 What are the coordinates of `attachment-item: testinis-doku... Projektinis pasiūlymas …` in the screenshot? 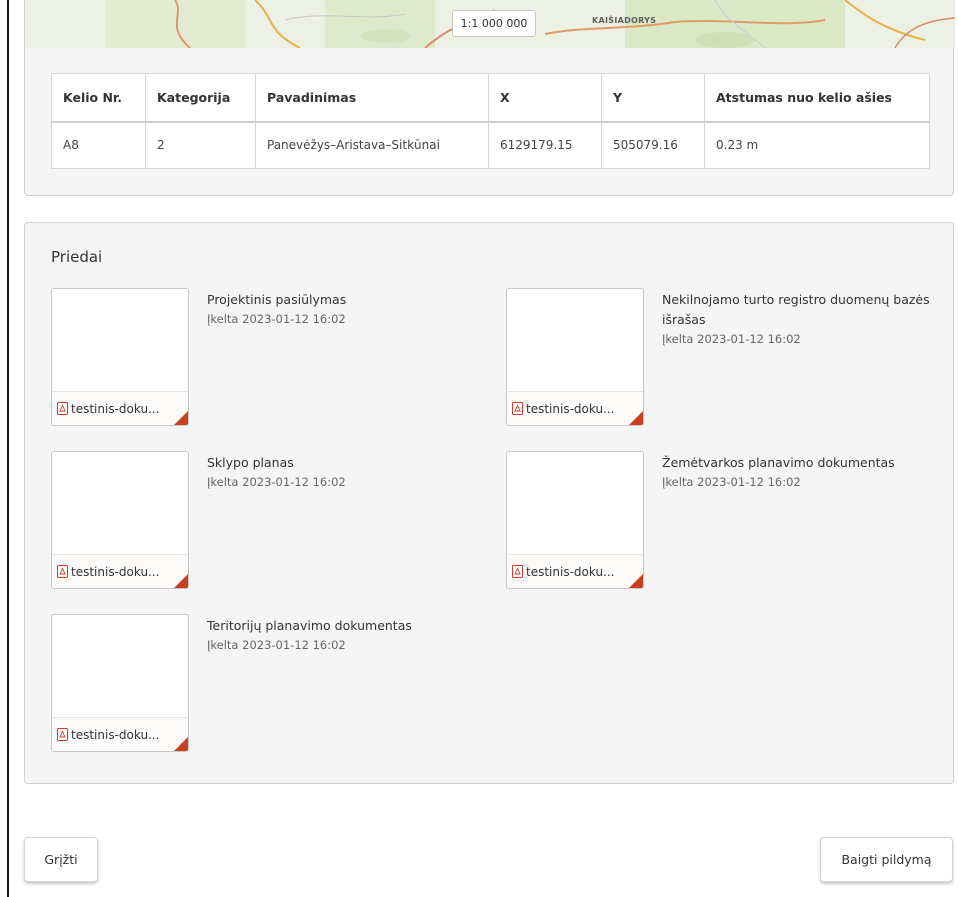 It's located at (271, 358).